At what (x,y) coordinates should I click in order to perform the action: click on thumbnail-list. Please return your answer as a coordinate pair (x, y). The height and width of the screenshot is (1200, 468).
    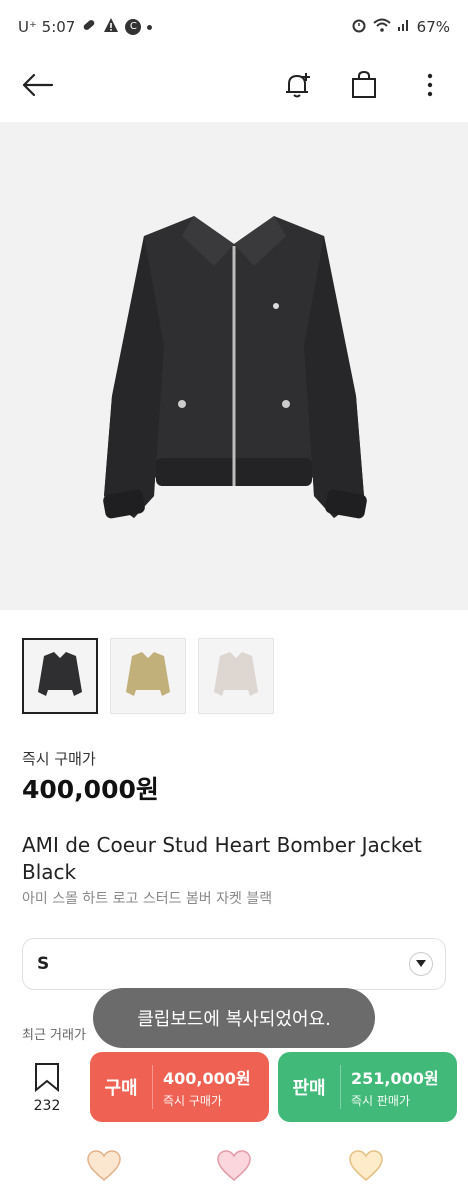
    Looking at the image, I should click on (148, 676).